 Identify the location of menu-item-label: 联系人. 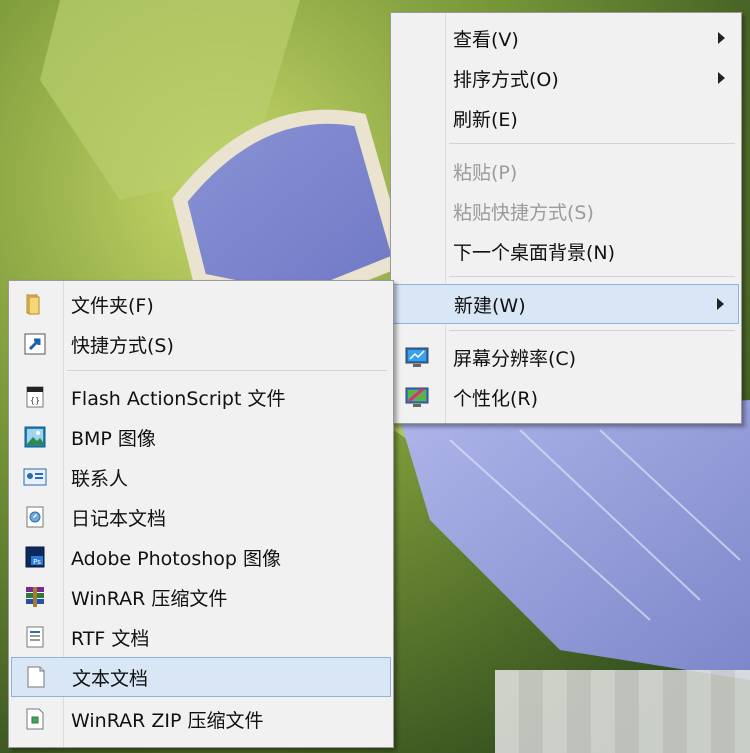
(100, 478).